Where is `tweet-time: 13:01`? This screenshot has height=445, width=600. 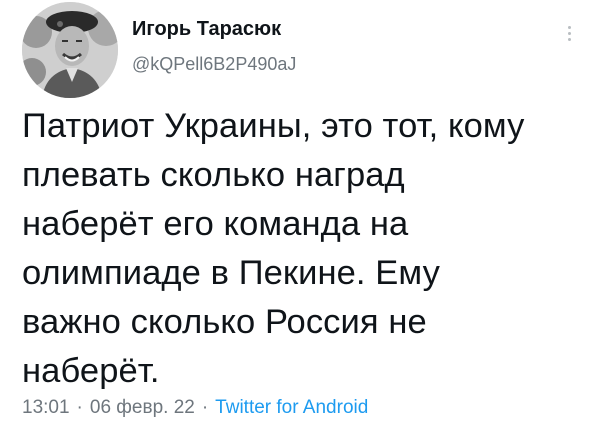
tweet-time: 13:01 is located at coordinates (46, 407).